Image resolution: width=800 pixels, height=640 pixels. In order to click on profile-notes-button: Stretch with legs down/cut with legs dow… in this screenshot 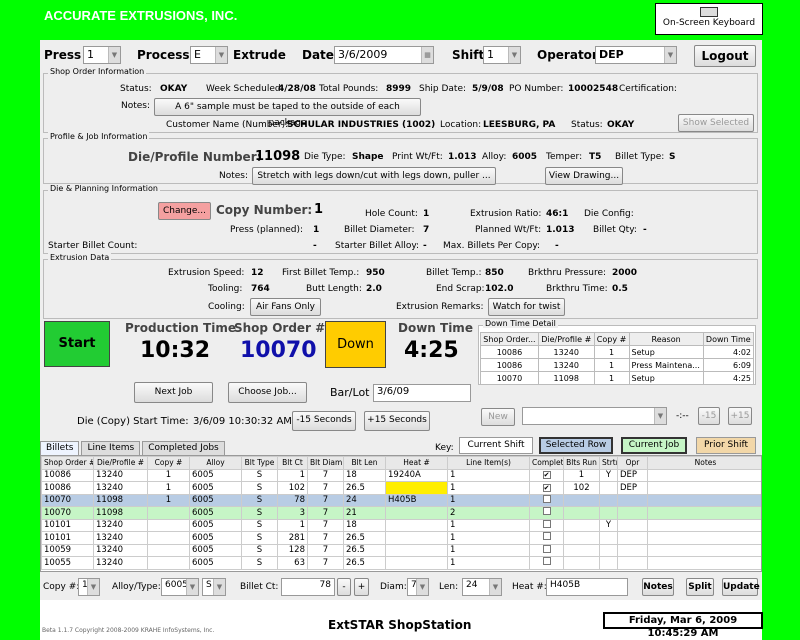, I will do `click(374, 176)`.